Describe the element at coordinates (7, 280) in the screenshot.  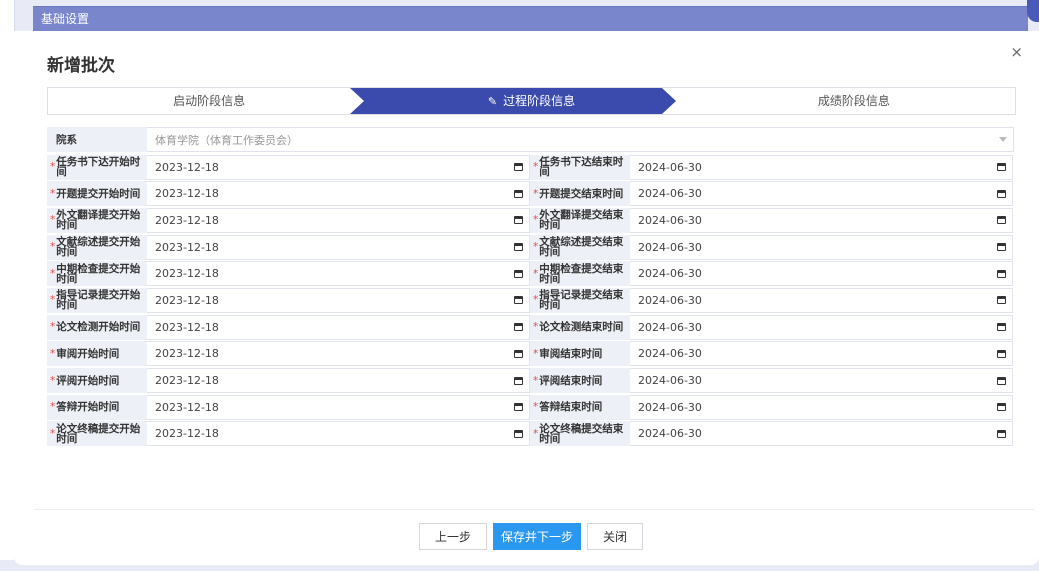
I see `left-panel` at that location.